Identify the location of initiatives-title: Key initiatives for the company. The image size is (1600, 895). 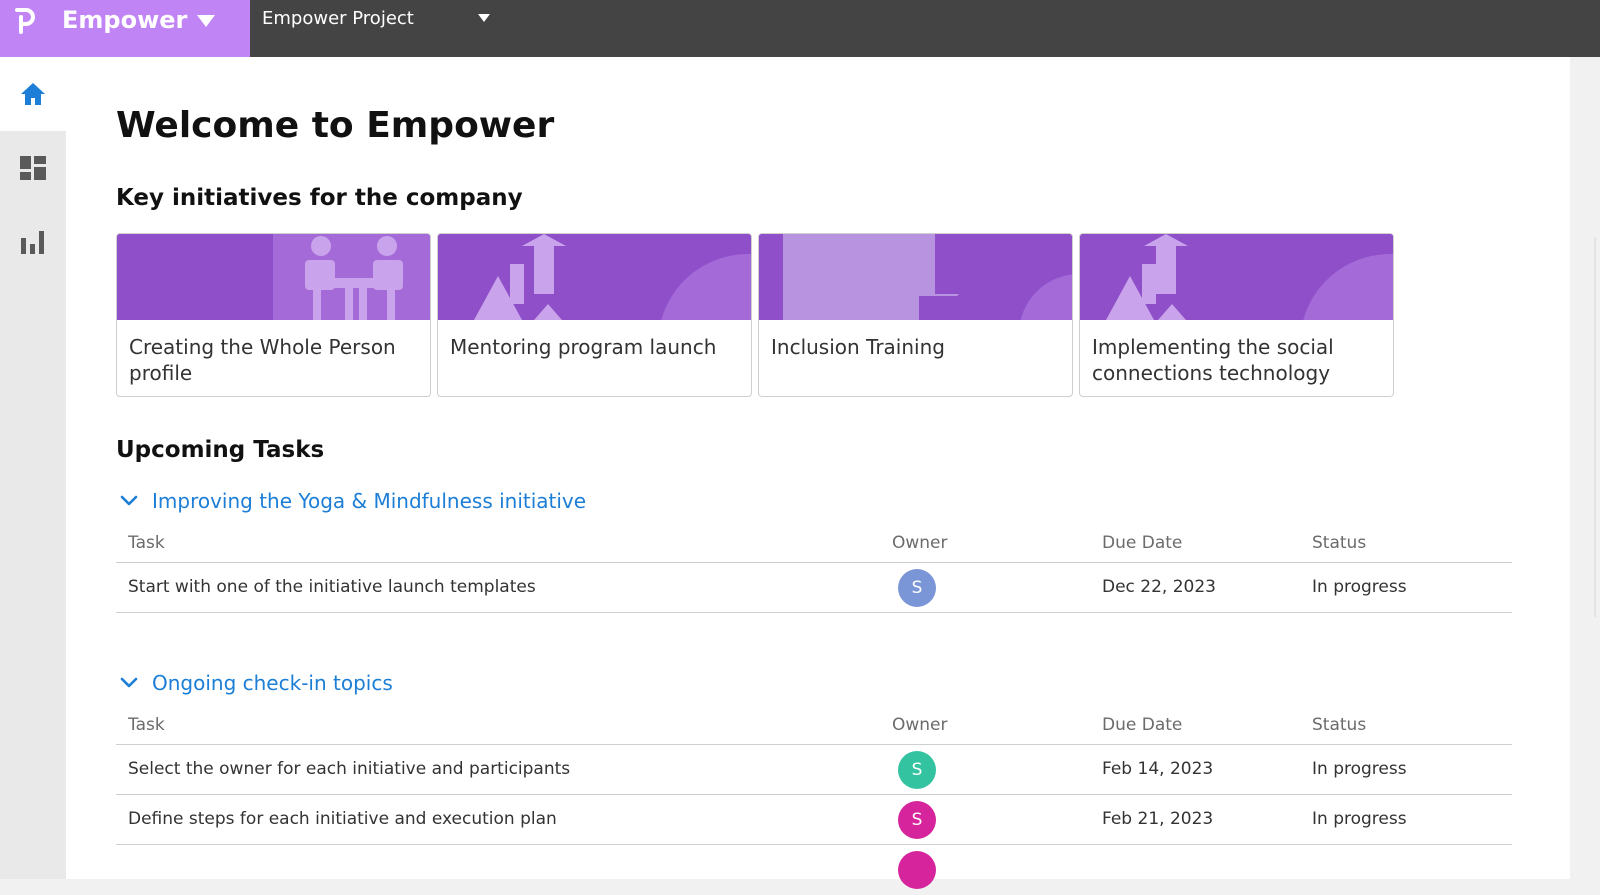
(319, 198).